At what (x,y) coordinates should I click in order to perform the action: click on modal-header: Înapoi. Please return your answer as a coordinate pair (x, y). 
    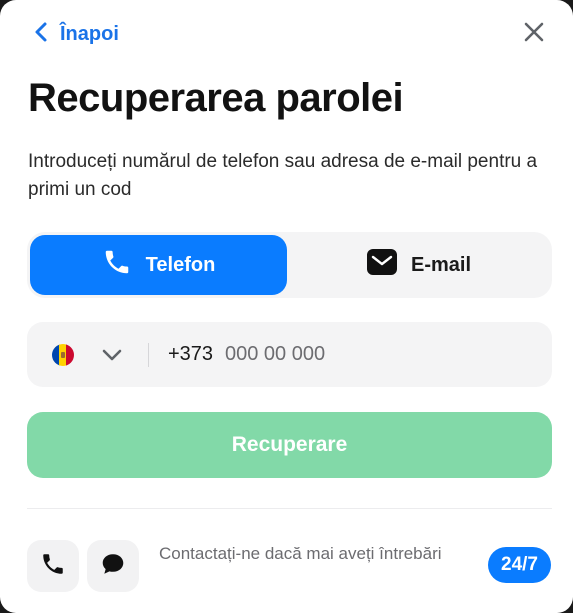
    Looking at the image, I should click on (286, 35).